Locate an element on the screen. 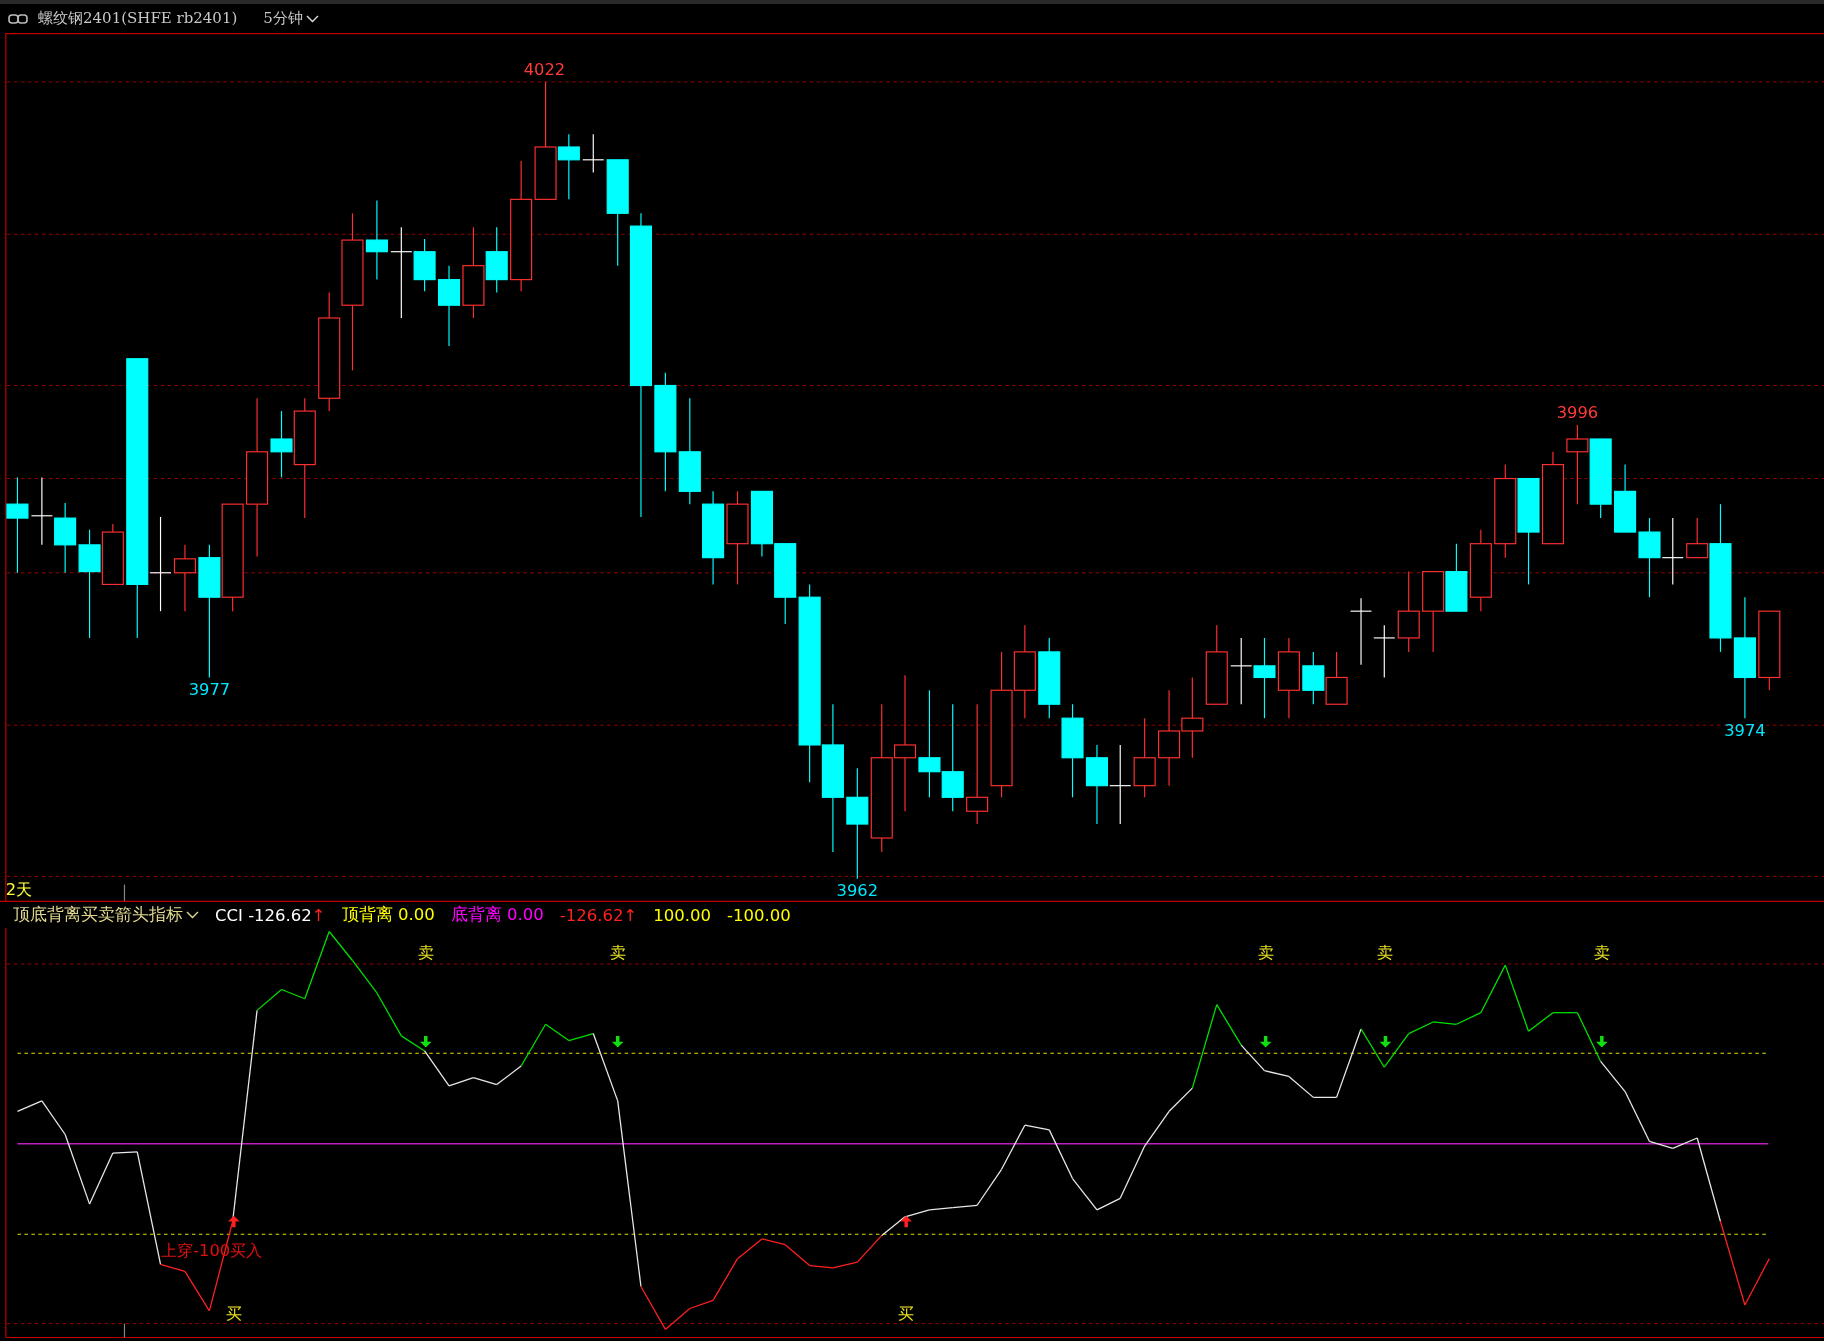  price-label: 3974 is located at coordinates (1745, 730).